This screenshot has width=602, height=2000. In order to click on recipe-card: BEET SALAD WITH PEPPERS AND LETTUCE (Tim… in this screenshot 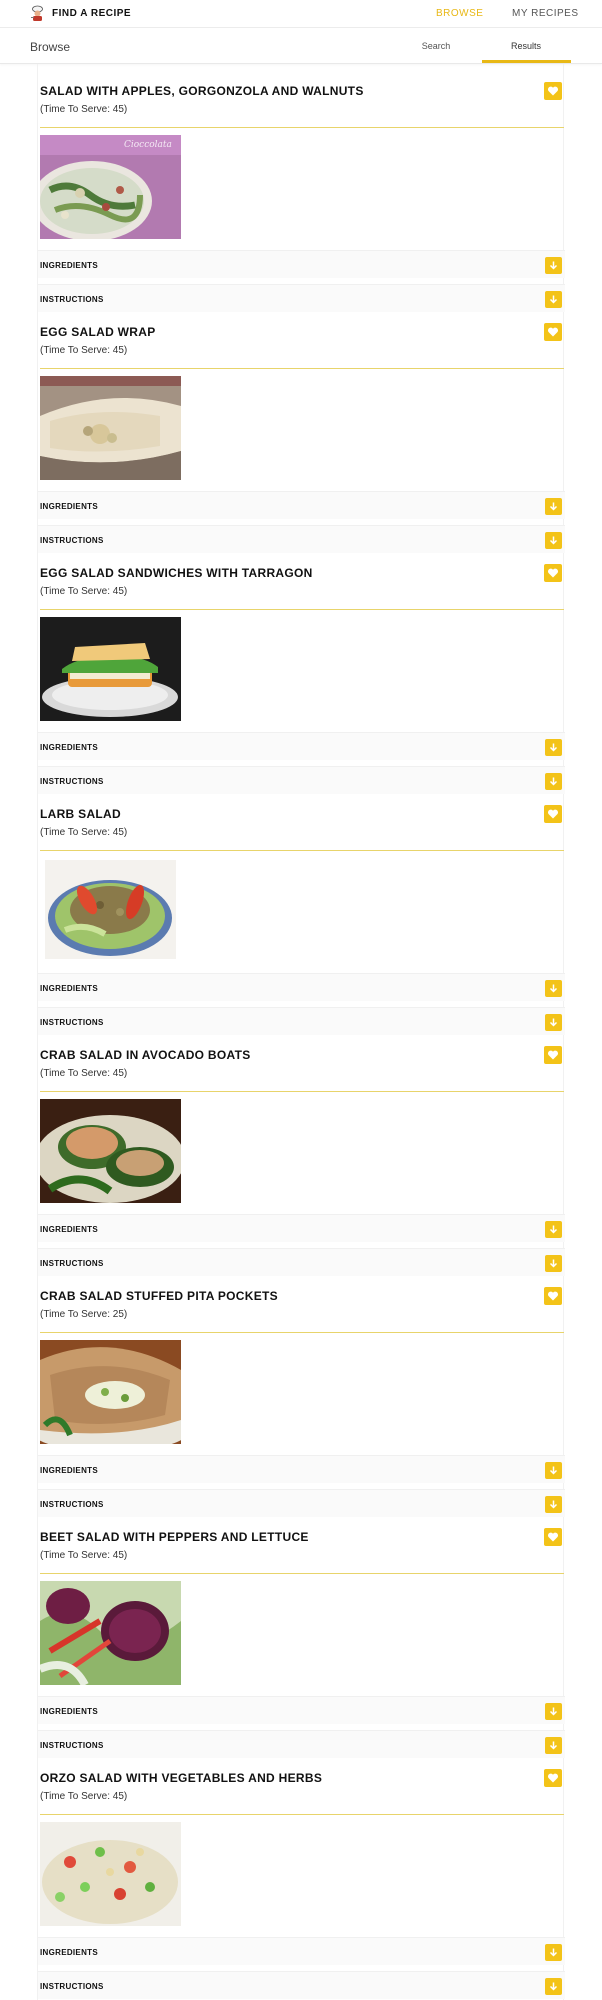, I will do `click(301, 1634)`.